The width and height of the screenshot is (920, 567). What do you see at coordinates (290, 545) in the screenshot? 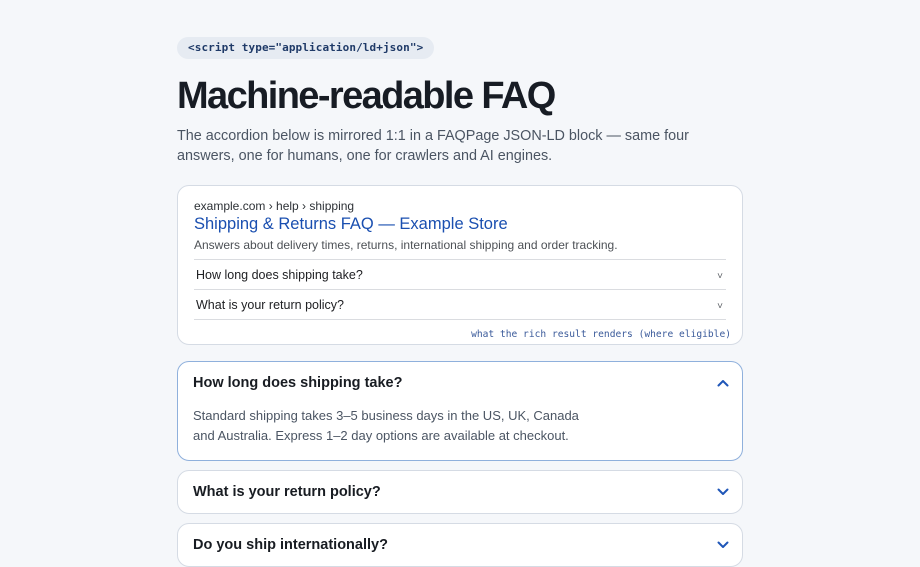
I see `faq-question: Do you ship internationally?` at bounding box center [290, 545].